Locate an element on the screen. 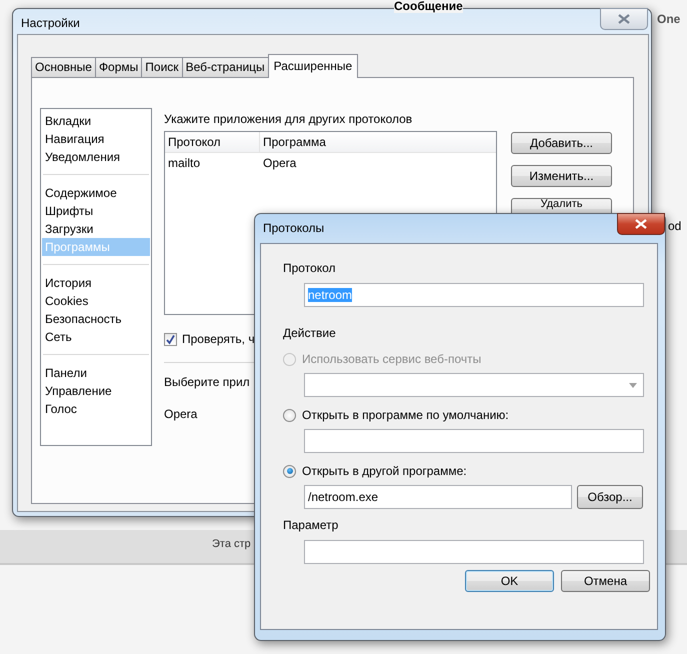 The width and height of the screenshot is (687, 654). checkbox-label: Проверять, ч is located at coordinates (218, 339).